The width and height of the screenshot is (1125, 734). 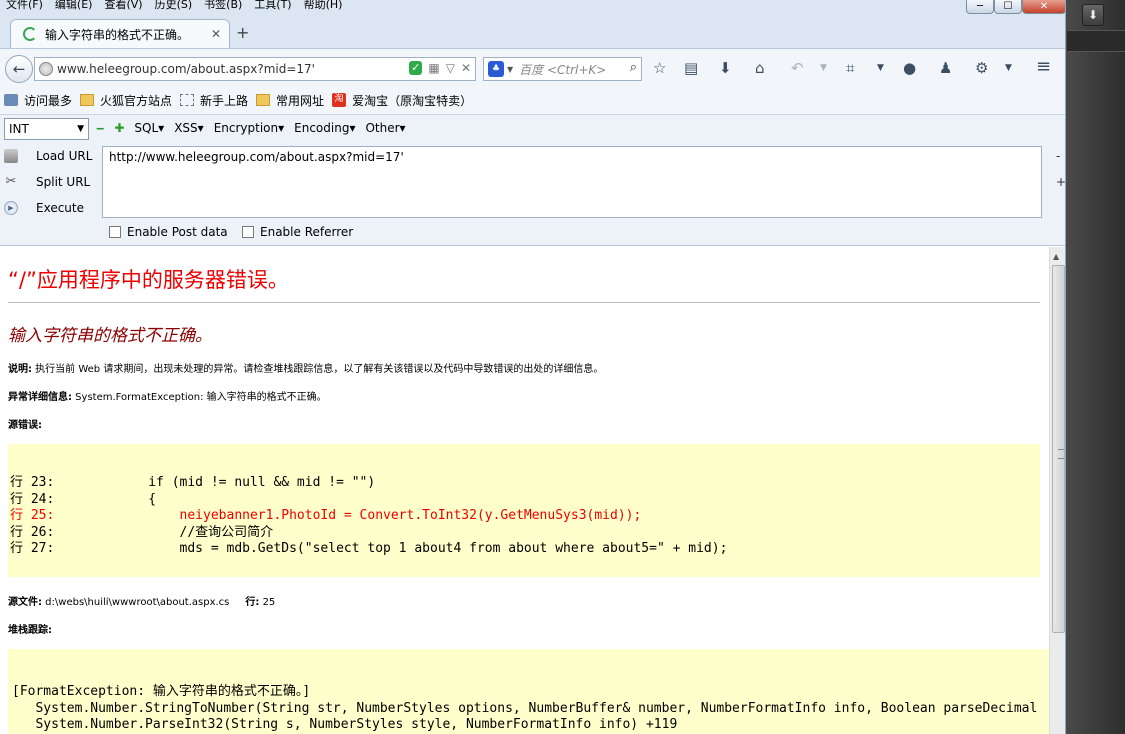 I want to click on new-tab-button: +, so click(x=242, y=32).